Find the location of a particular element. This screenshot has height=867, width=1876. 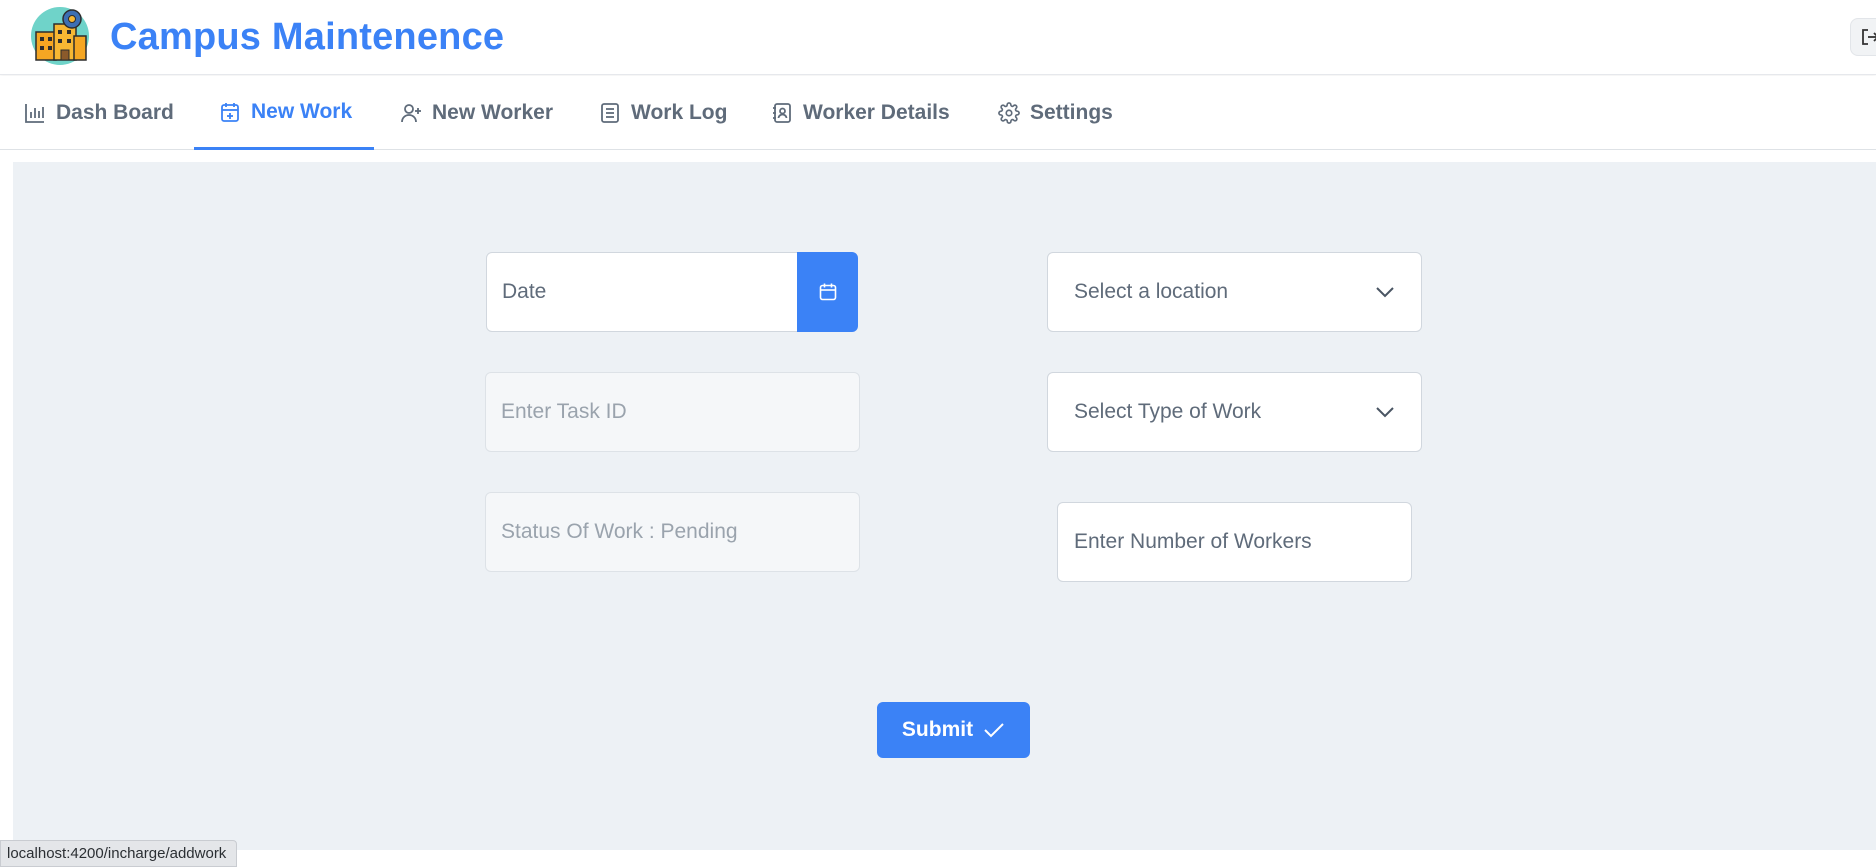

number-of-workers-placeholder: Enter Number of Workers is located at coordinates (1193, 541).